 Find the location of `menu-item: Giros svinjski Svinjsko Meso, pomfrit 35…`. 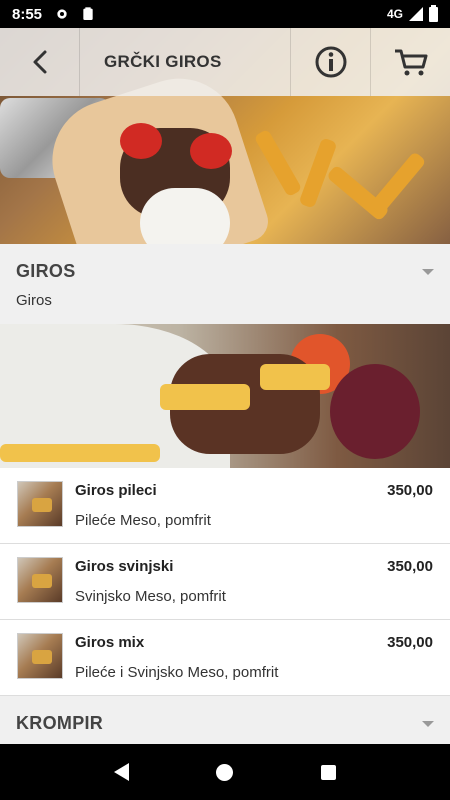

menu-item: Giros svinjski Svinjsko Meso, pomfrit 35… is located at coordinates (225, 582).